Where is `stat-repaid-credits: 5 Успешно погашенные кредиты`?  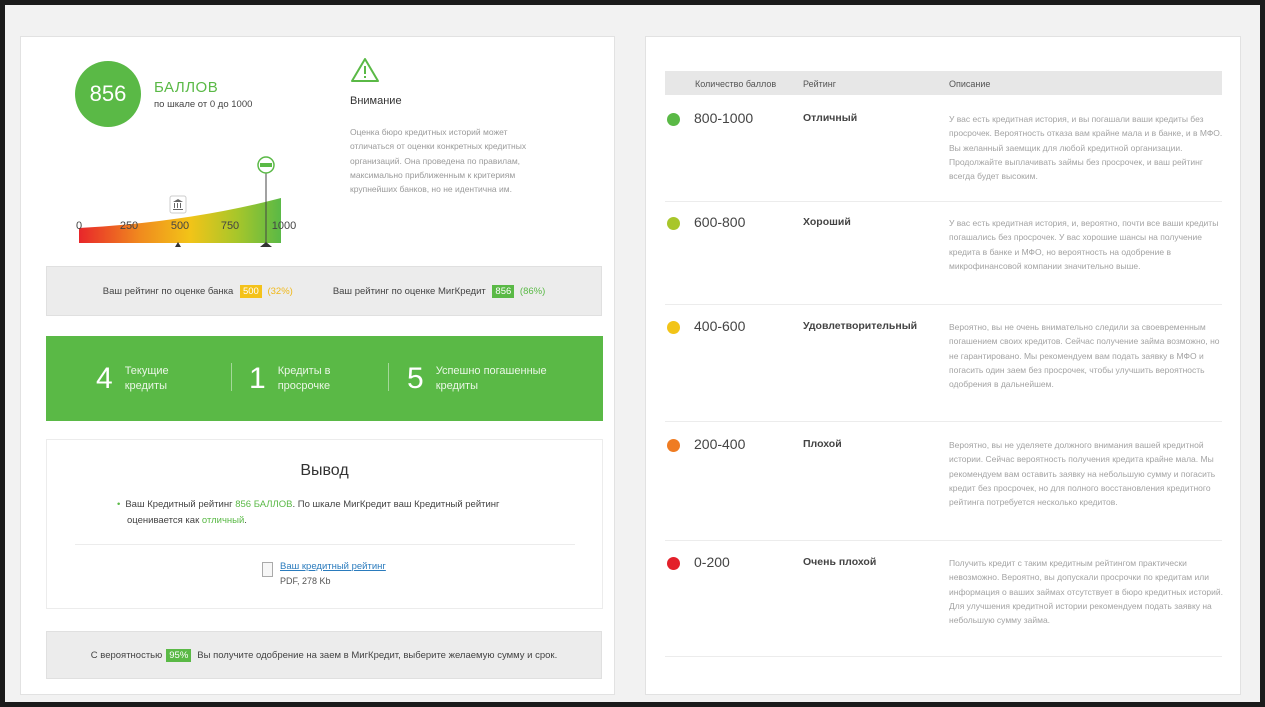
stat-repaid-credits: 5 Успешно погашенные кредиты is located at coordinates (484, 378).